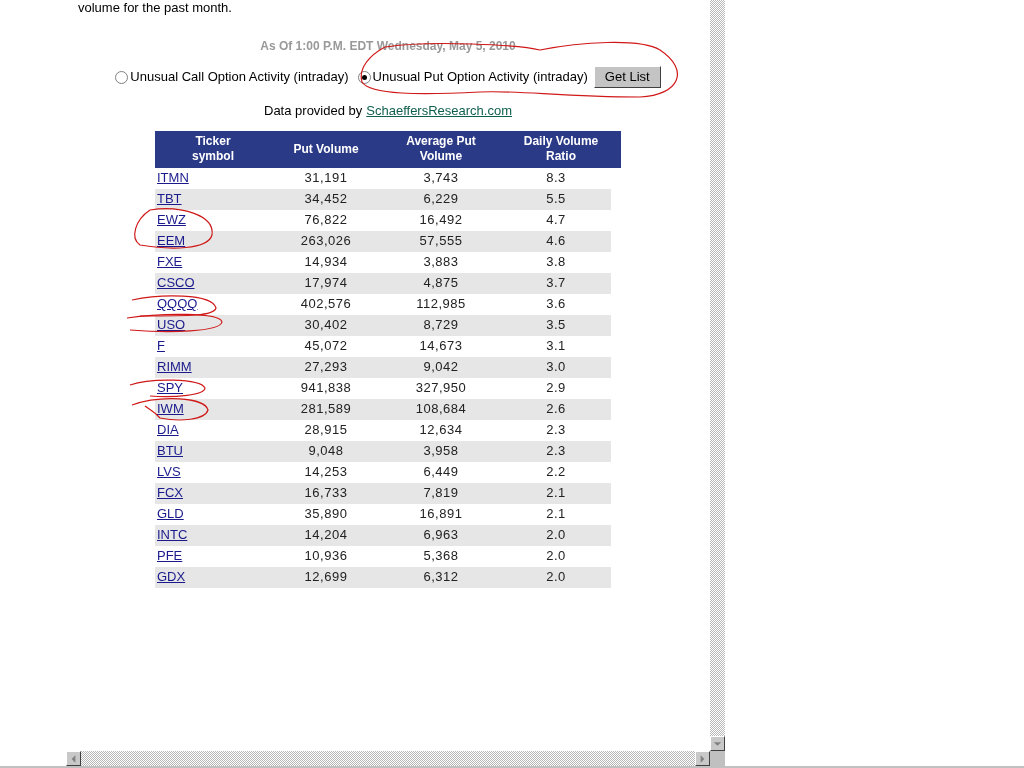 The width and height of the screenshot is (1024, 768). Describe the element at coordinates (326, 149) in the screenshot. I see `column-header: Put Volume` at that location.